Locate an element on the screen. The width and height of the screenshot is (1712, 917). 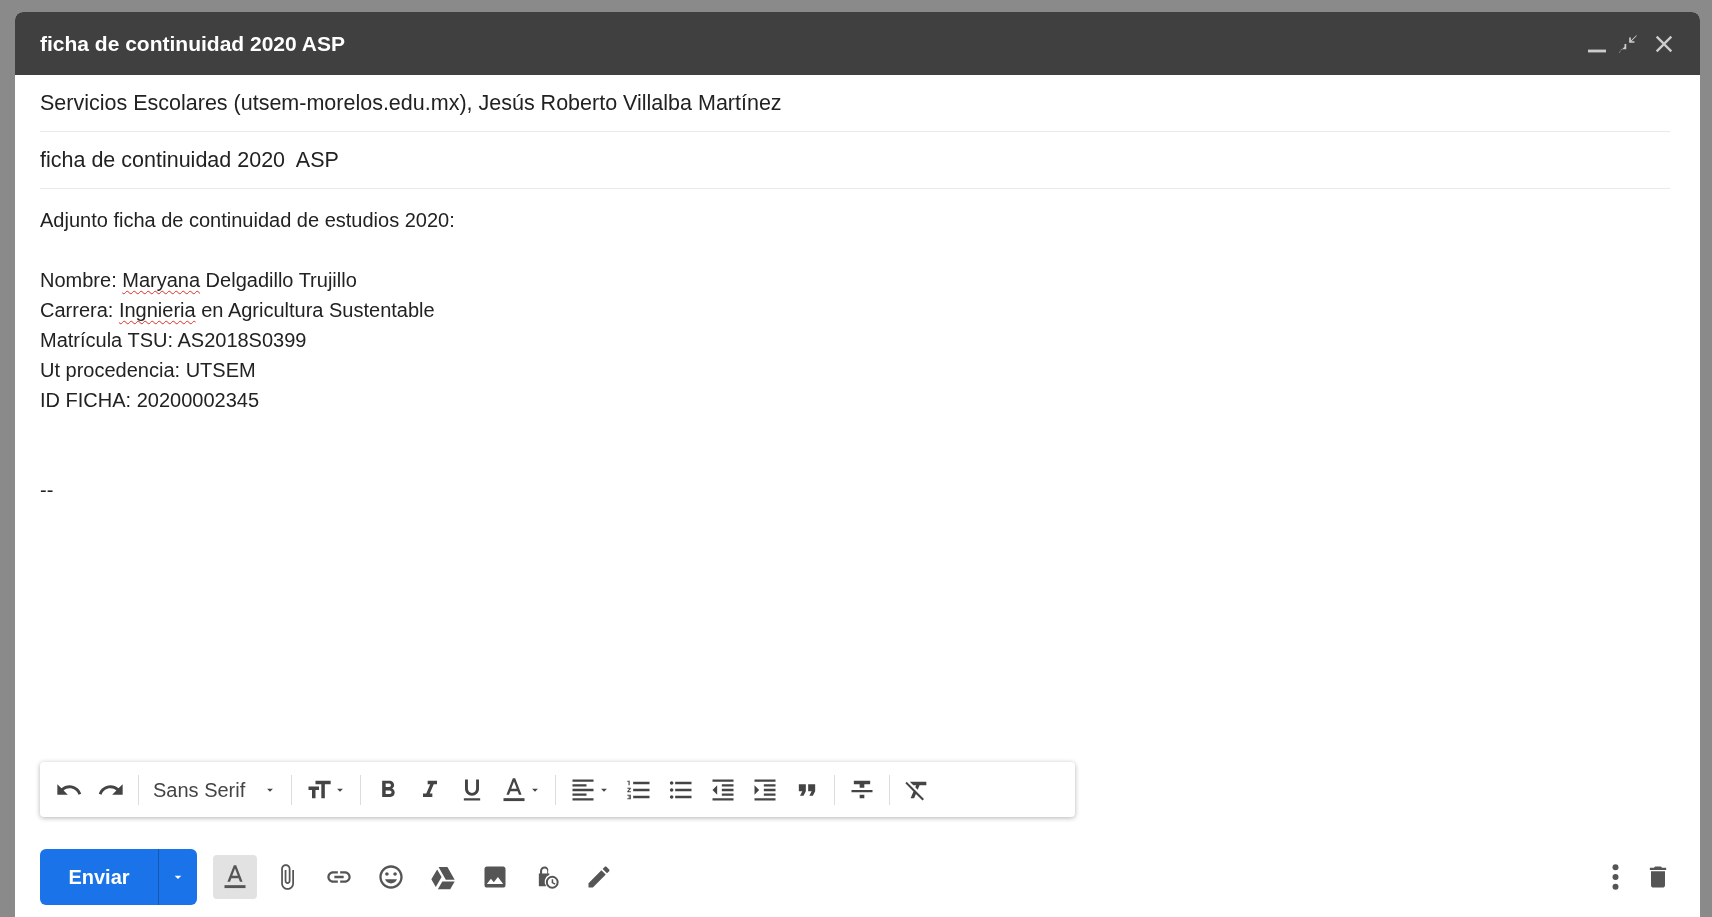
send-button: Enviar is located at coordinates (99, 877).